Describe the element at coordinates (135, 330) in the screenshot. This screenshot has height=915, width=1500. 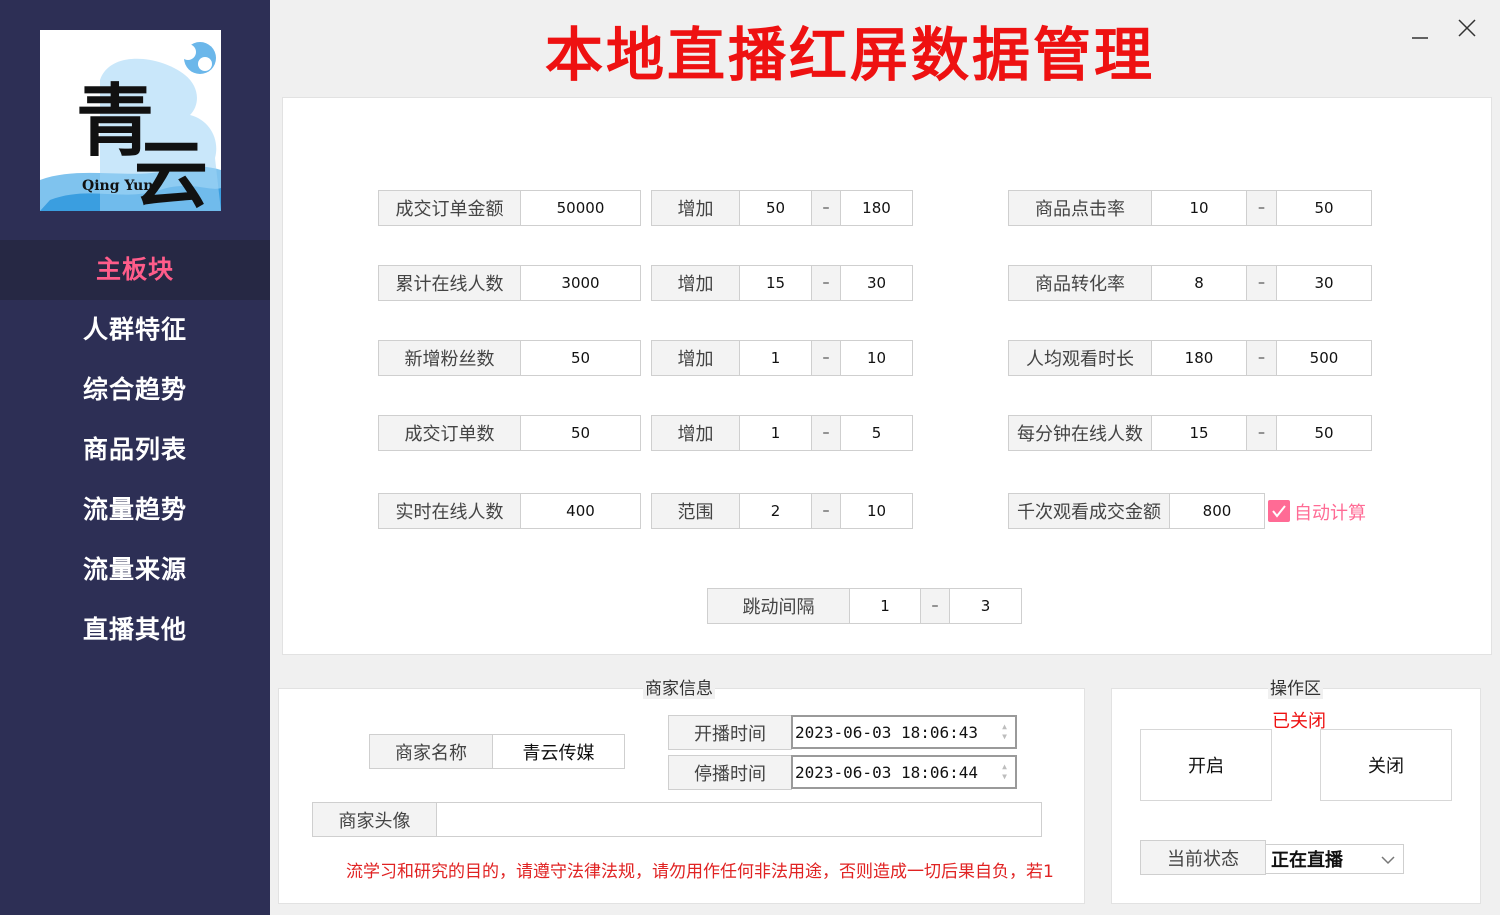
I see `sidebar-item-audience: 人群特征` at that location.